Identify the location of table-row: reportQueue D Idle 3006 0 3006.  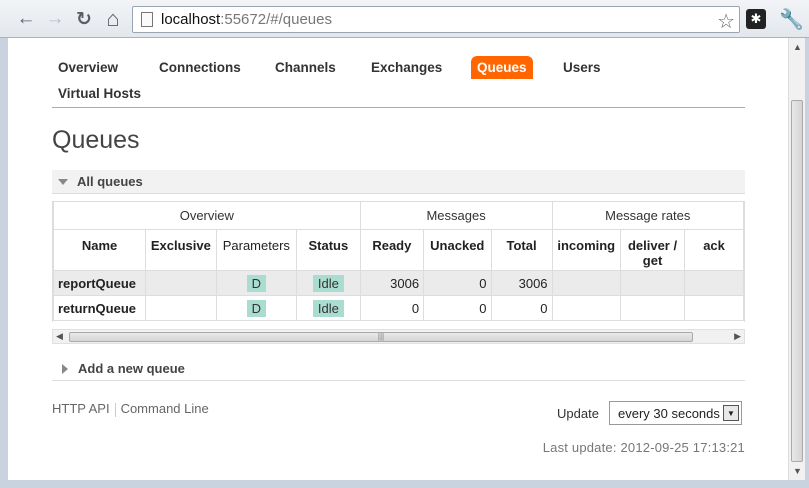
(398, 283).